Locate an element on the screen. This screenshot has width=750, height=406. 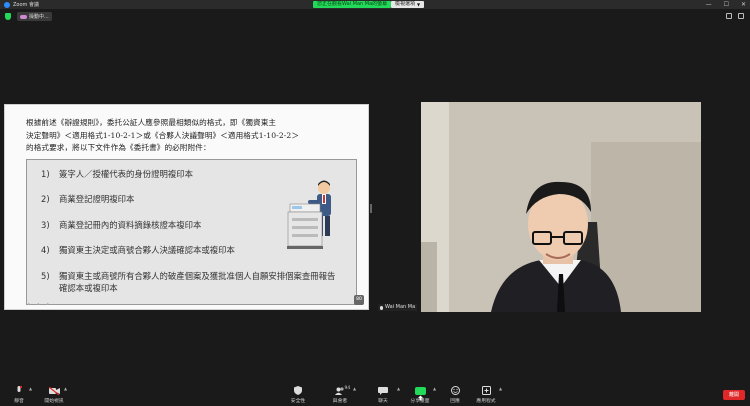
list-item-number: 1) is located at coordinates (45, 174).